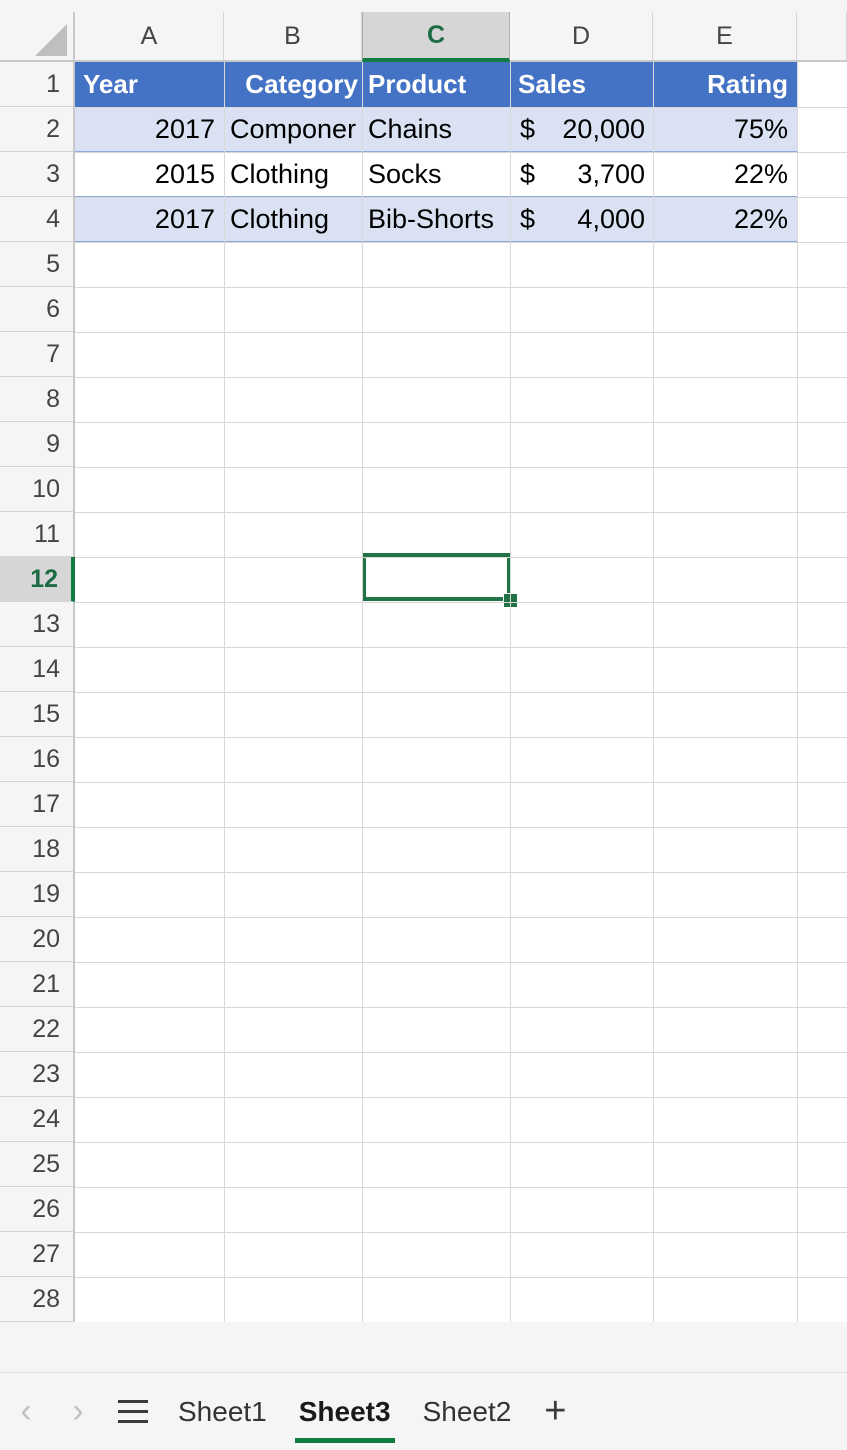 The height and width of the screenshot is (1450, 847). Describe the element at coordinates (36, 489) in the screenshot. I see `row-header-10: 10` at that location.